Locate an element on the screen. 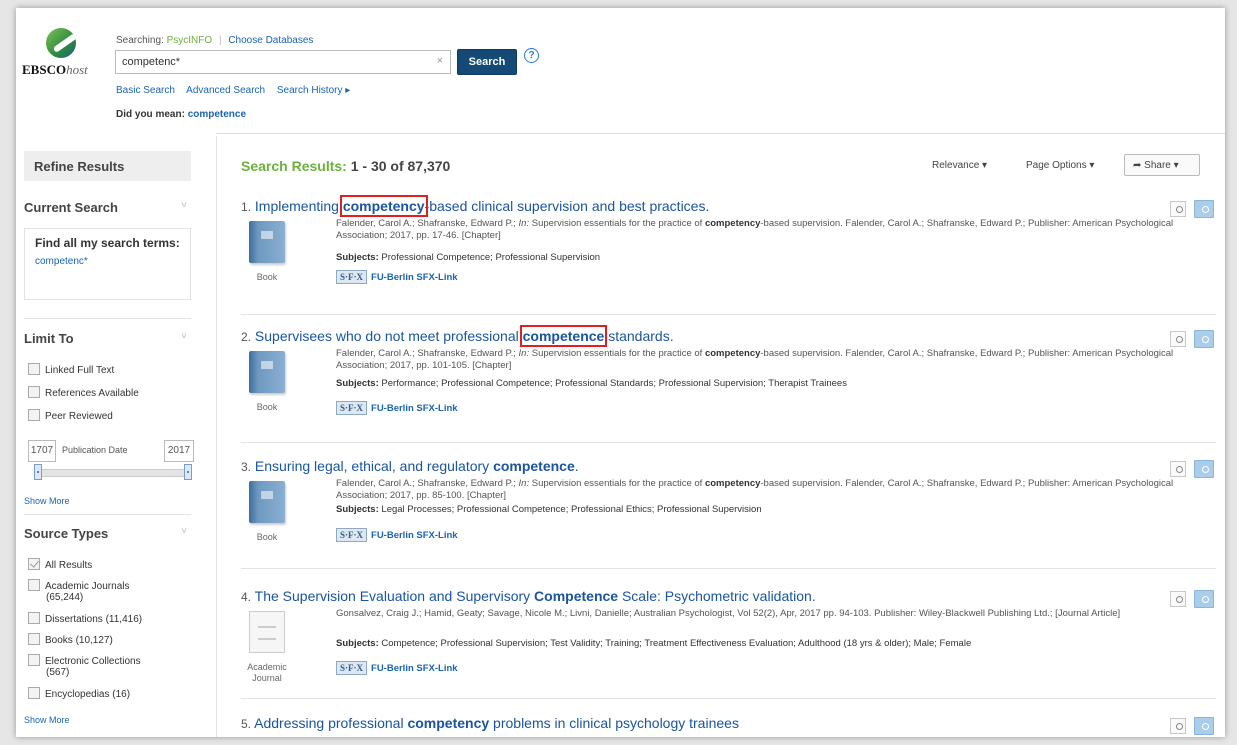 The width and height of the screenshot is (1237, 745). ebsco-logo-icon is located at coordinates (61, 43).